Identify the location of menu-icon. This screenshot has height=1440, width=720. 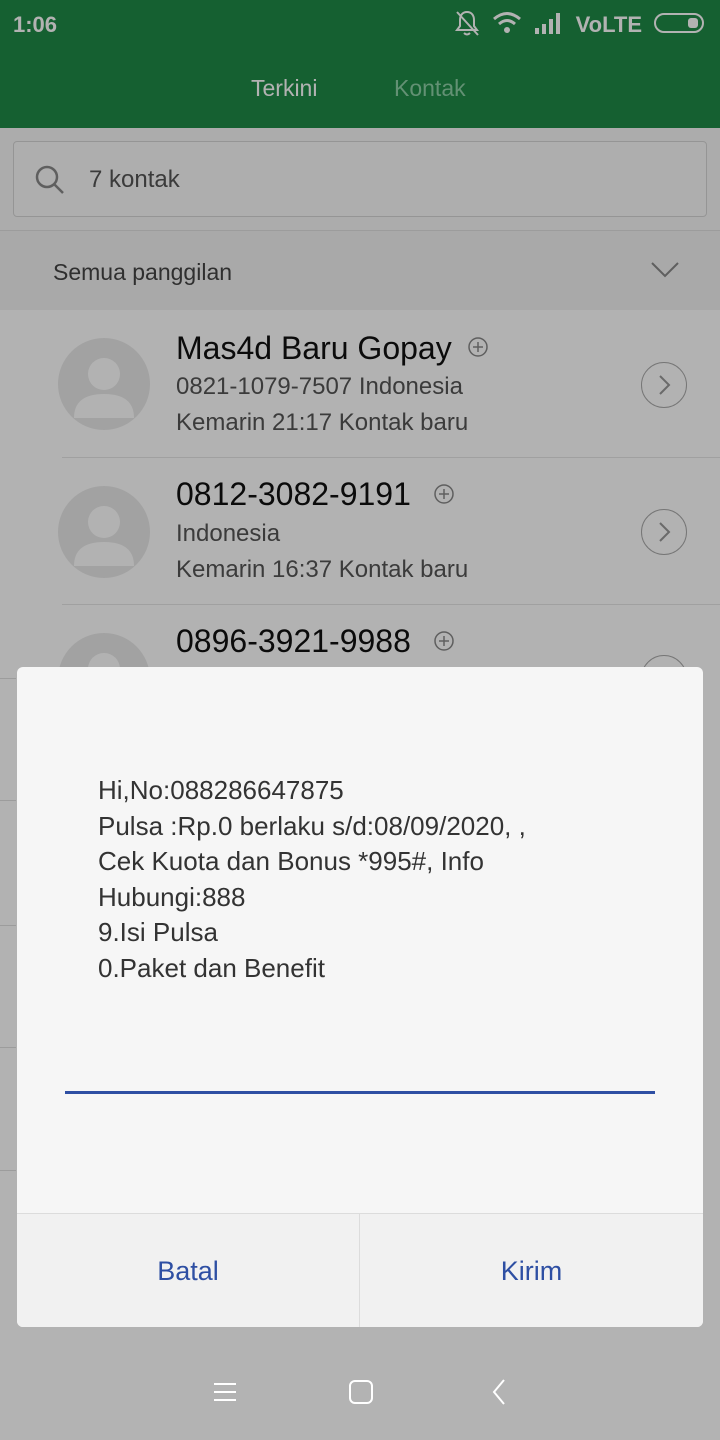
(225, 1392).